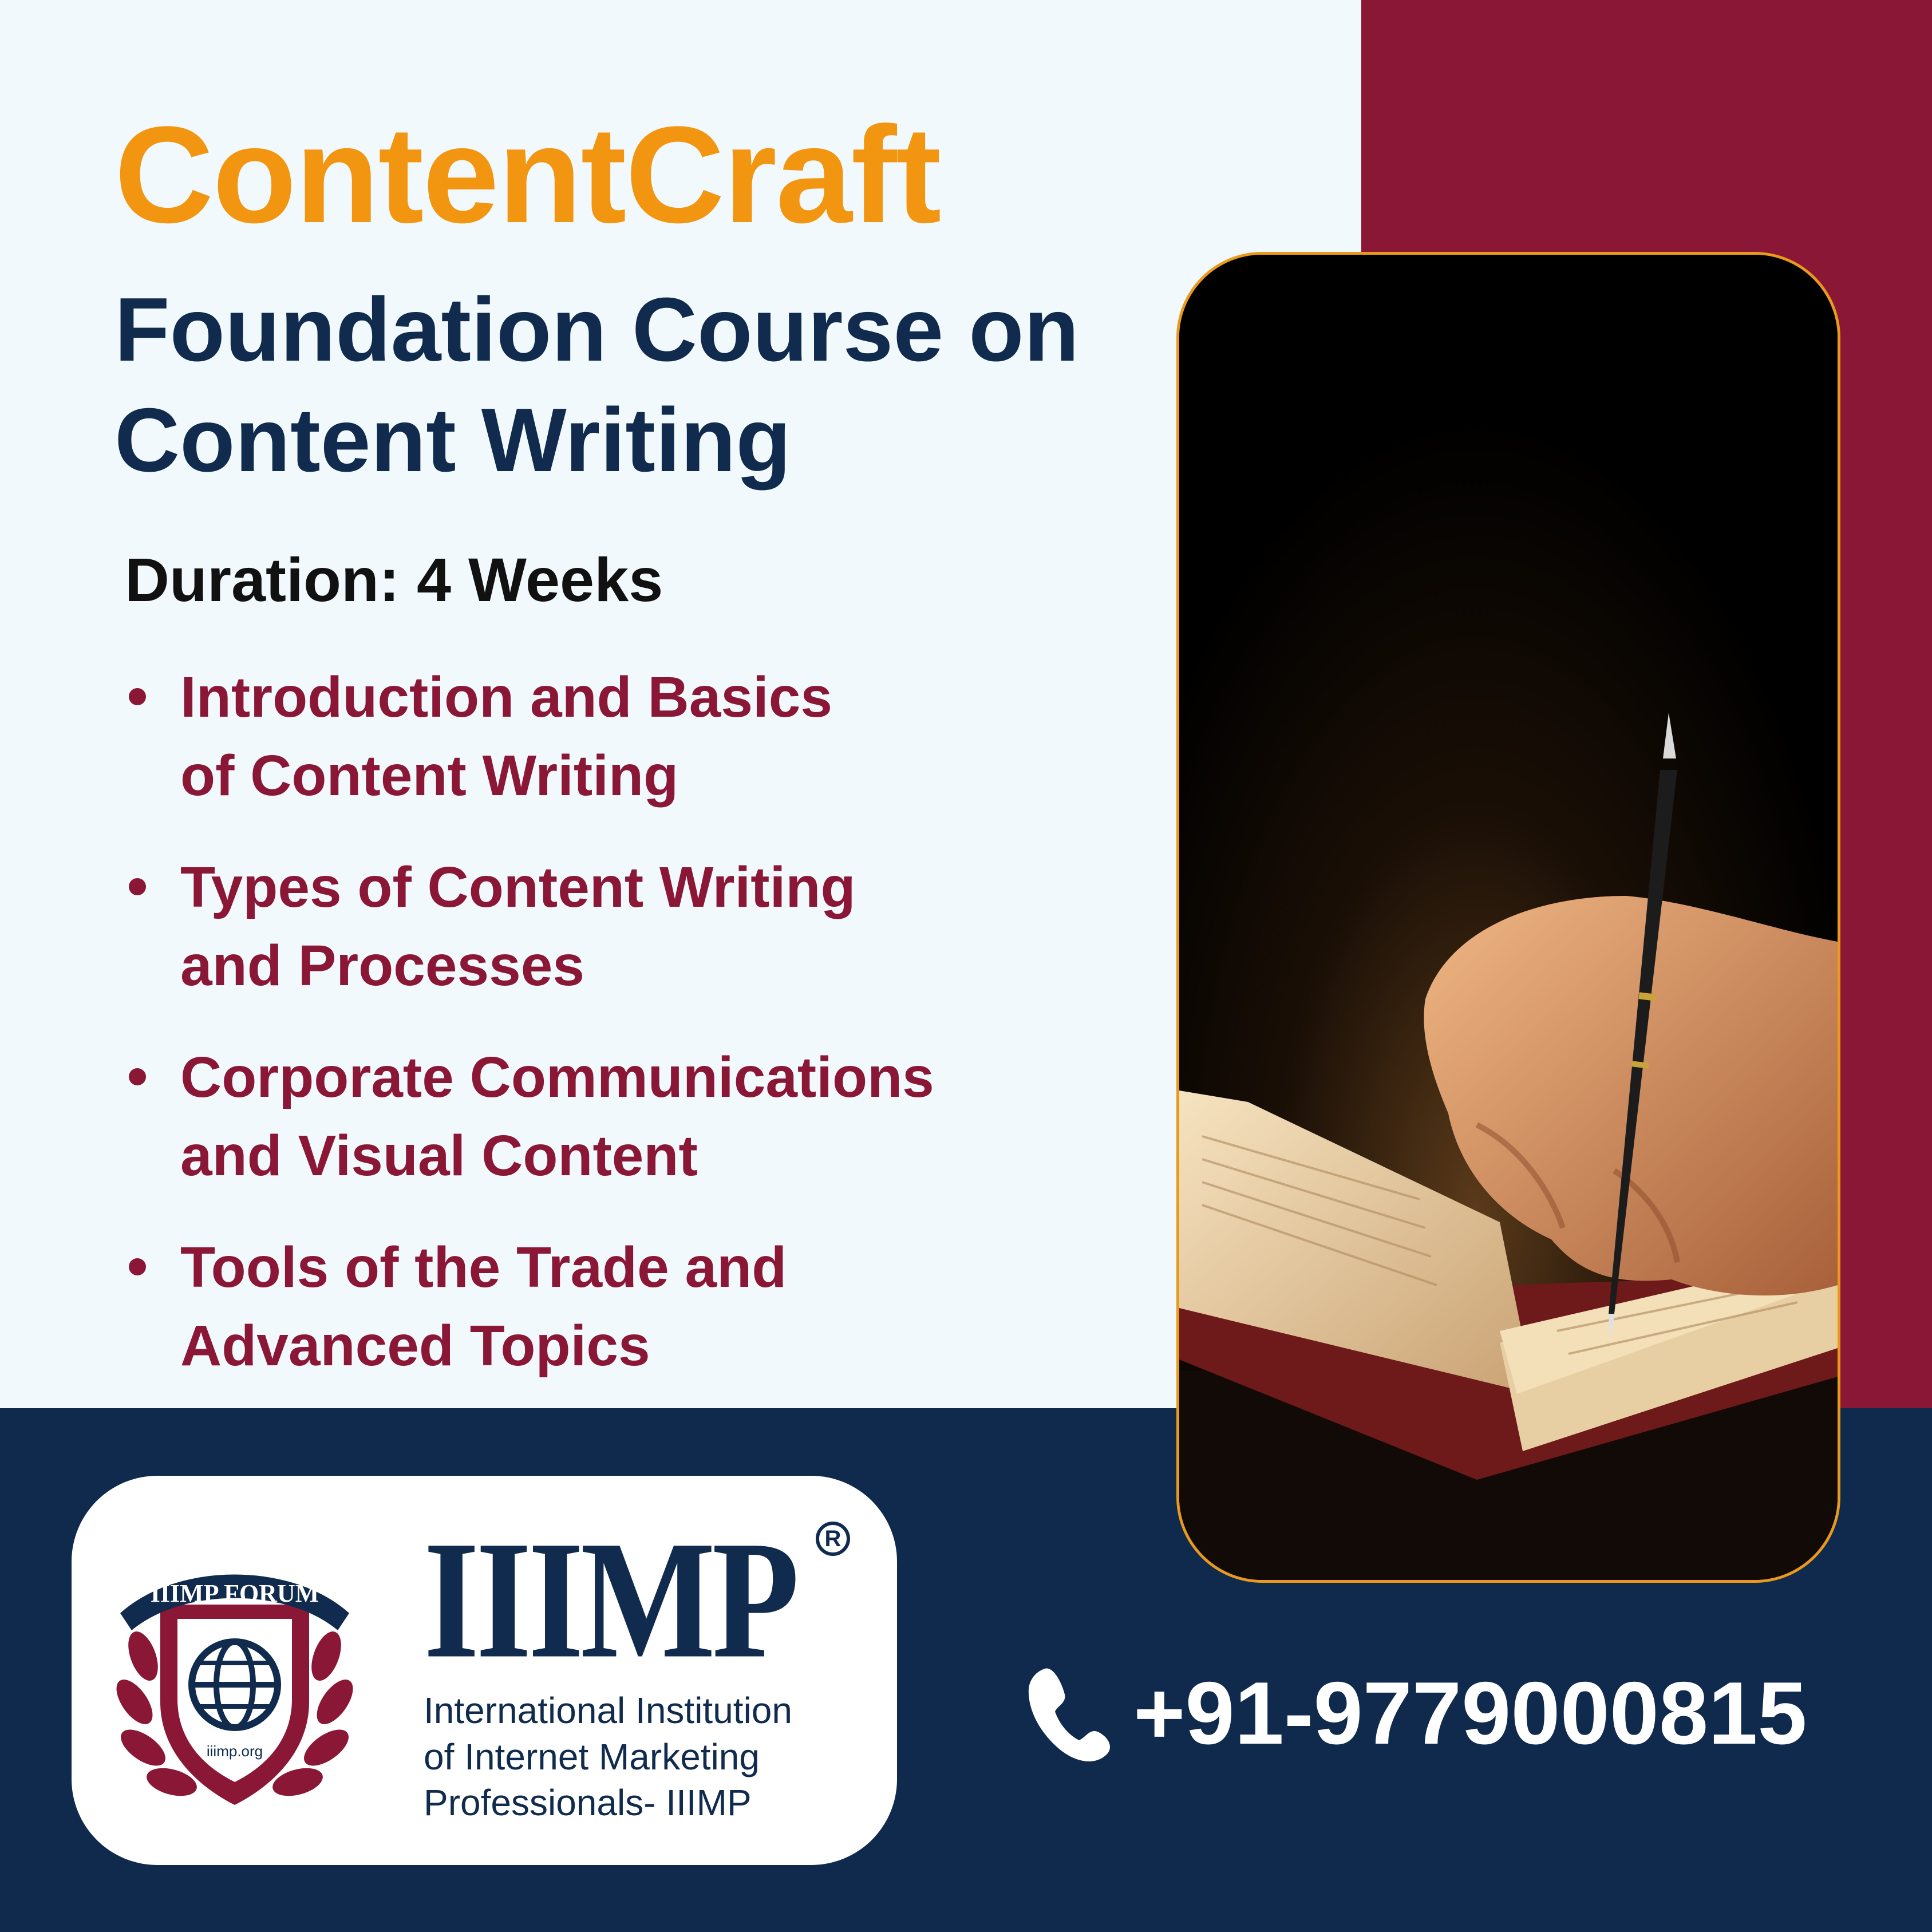 The height and width of the screenshot is (1932, 1932). What do you see at coordinates (528, 926) in the screenshot?
I see `list-item: Types of Content Writing and Processes` at bounding box center [528, 926].